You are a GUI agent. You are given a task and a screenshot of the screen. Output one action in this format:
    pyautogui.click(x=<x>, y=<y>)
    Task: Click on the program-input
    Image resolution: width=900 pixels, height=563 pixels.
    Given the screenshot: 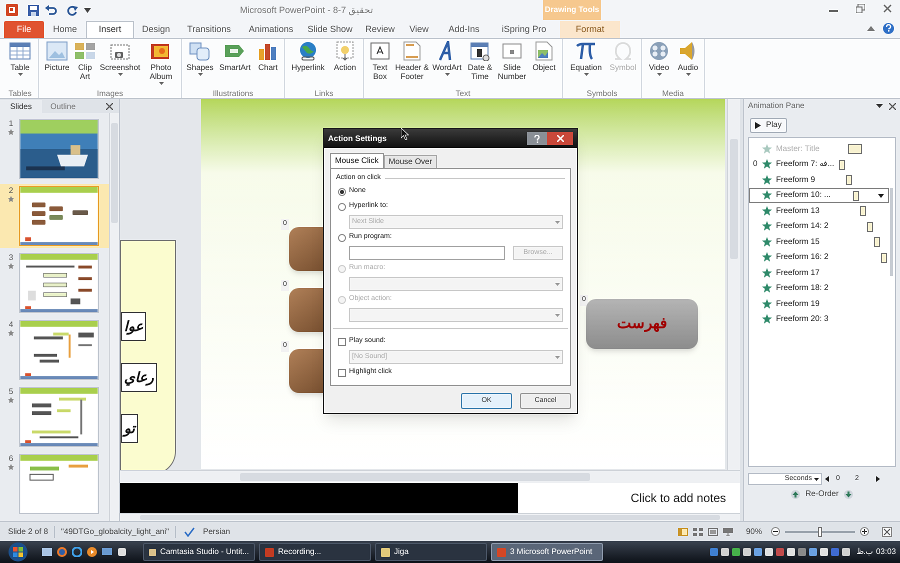 What is the action you would take?
    pyautogui.click(x=427, y=253)
    